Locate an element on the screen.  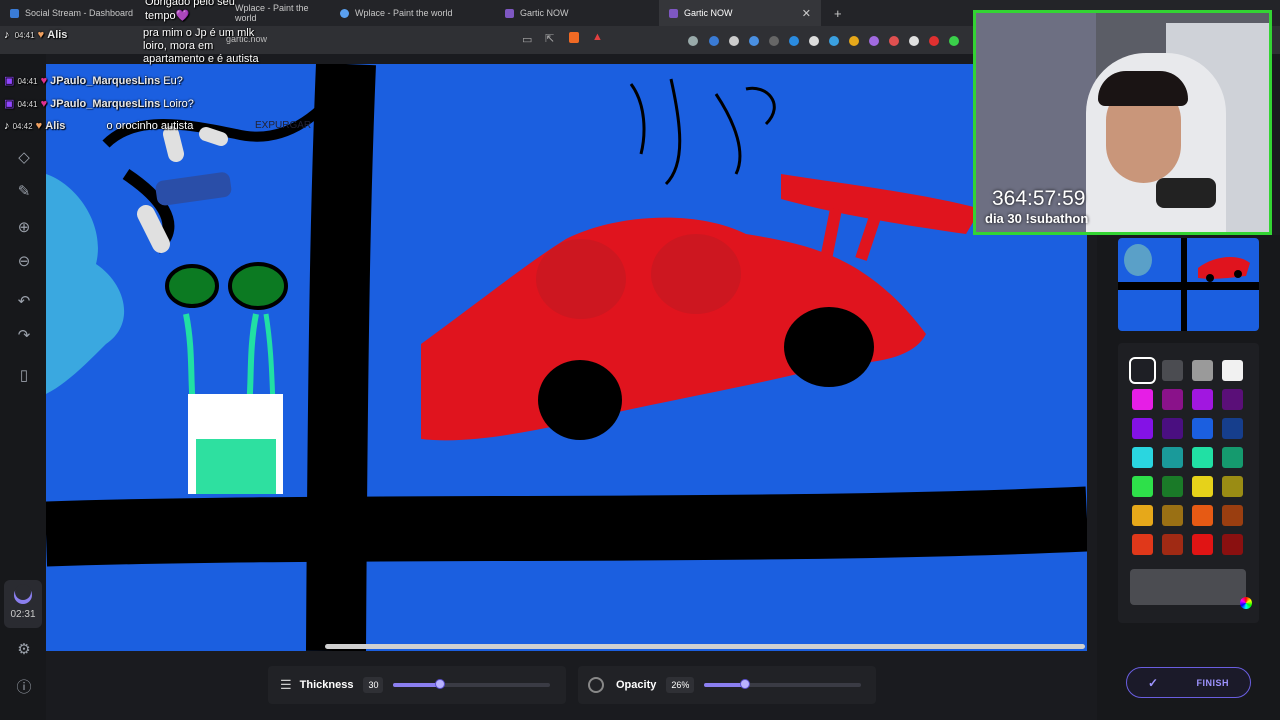
thickness-control: ☰ Thickness 30 is located at coordinates (417, 685).